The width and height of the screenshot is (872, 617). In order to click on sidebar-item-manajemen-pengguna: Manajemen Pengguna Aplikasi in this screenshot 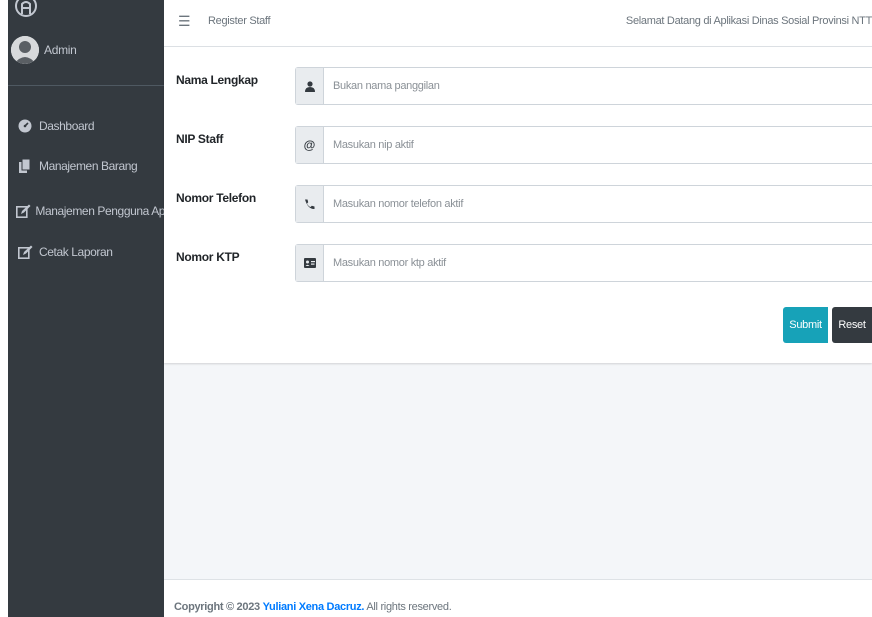, I will do `click(86, 211)`.